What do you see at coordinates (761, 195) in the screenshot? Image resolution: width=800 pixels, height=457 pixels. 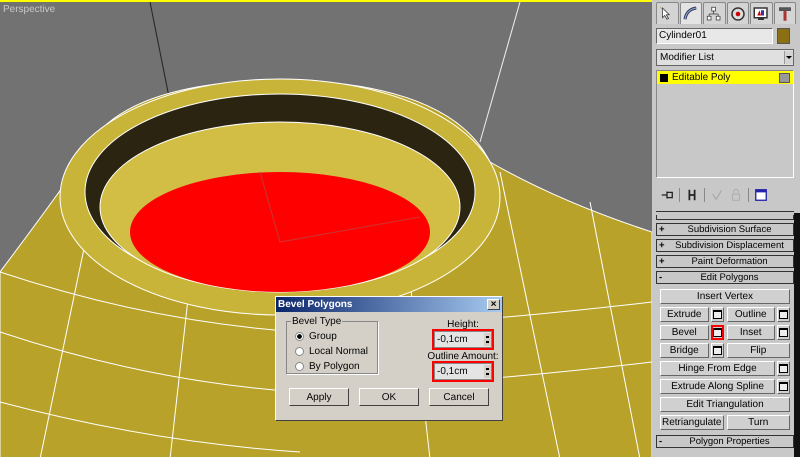 I see `window-icon` at bounding box center [761, 195].